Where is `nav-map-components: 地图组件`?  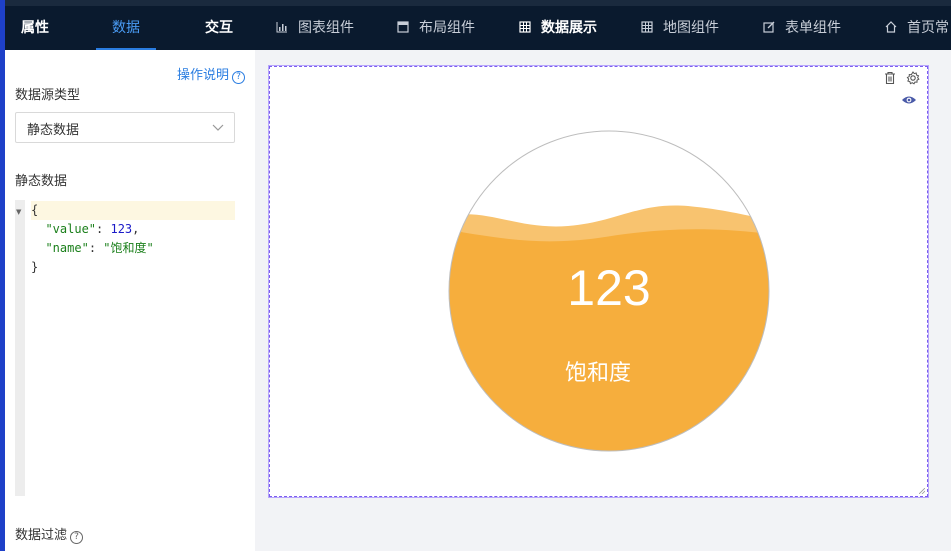
nav-map-components: 地图组件 is located at coordinates (680, 28).